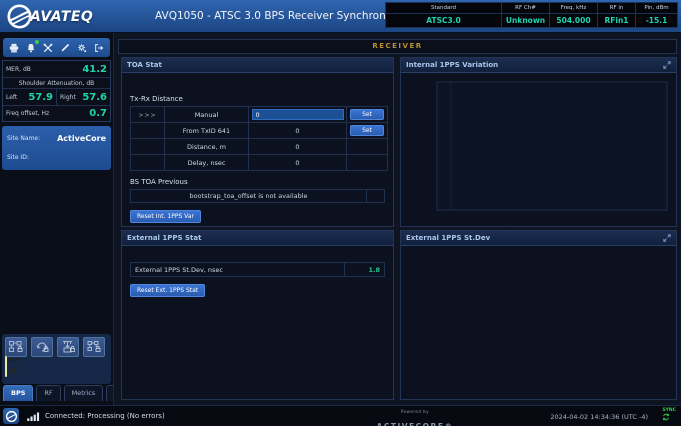  What do you see at coordinates (415, 411) in the screenshot?
I see `powered-by-top: Powered by` at bounding box center [415, 411].